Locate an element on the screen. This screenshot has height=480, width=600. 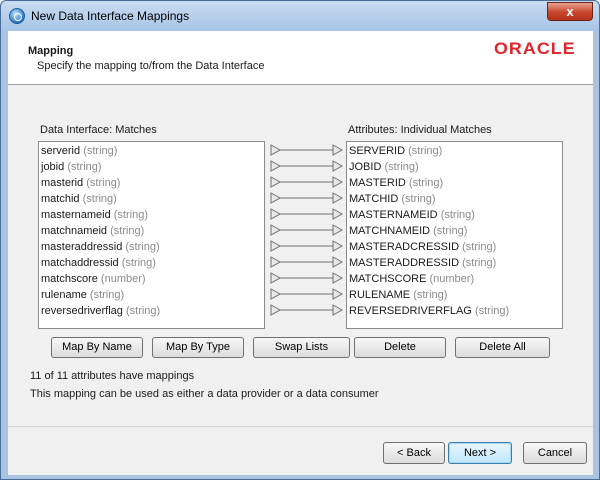
logo-text: ORACLE is located at coordinates (535, 48).